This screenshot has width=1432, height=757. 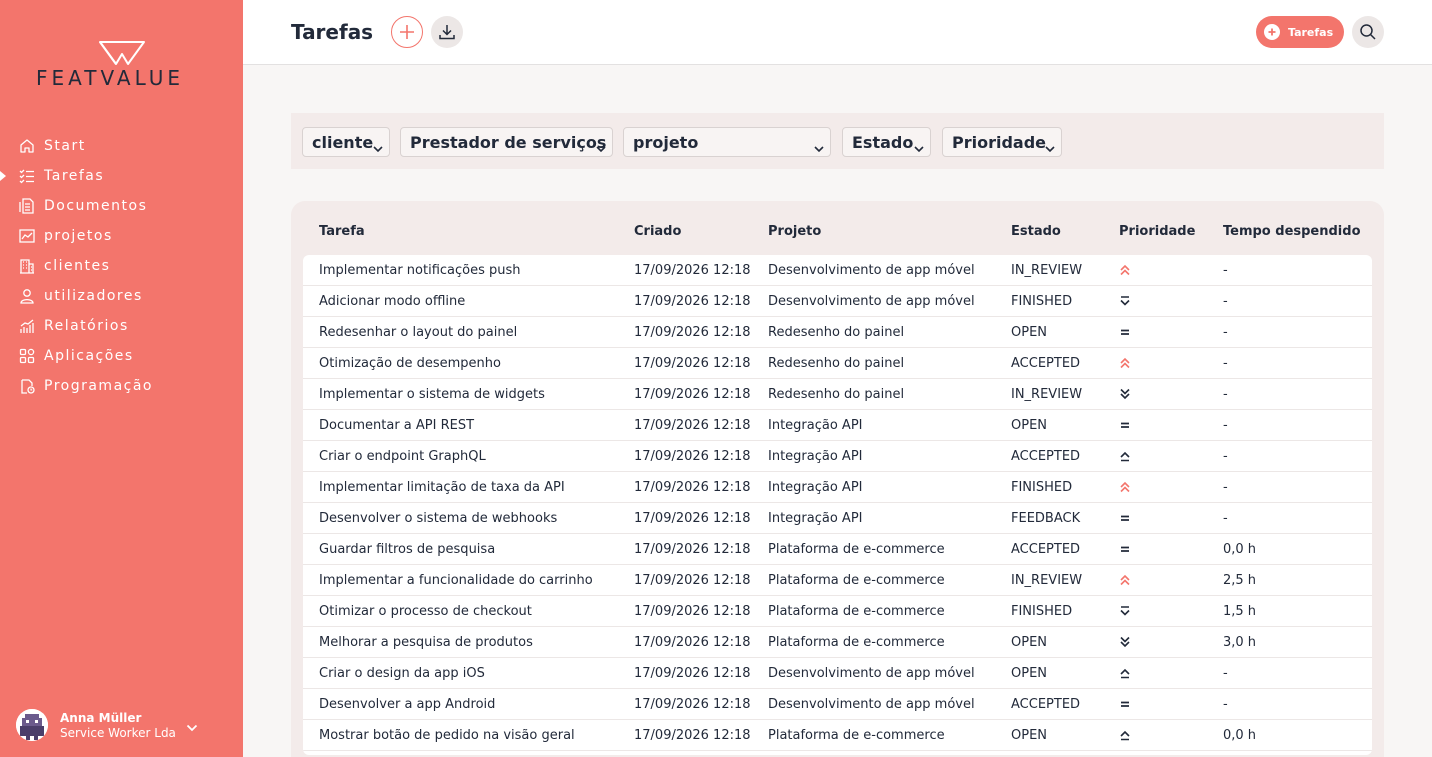 I want to click on filter-projeto-label: projeto, so click(x=666, y=142).